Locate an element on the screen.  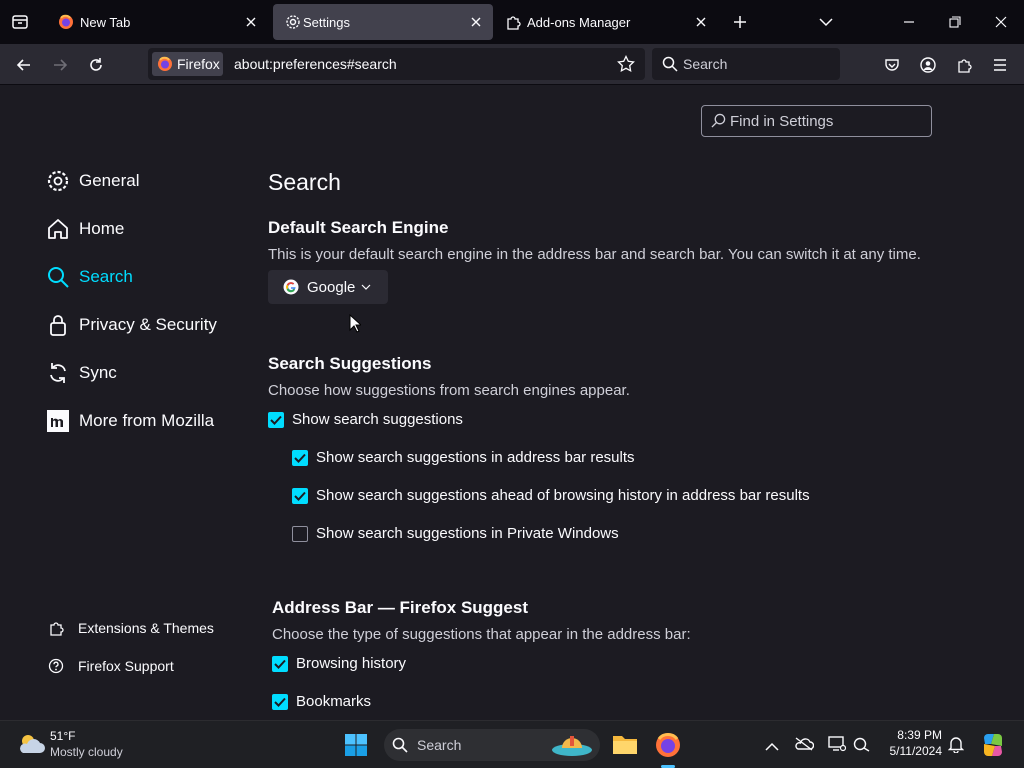
clock-time: 8:39 PM is located at coordinates (919, 735).